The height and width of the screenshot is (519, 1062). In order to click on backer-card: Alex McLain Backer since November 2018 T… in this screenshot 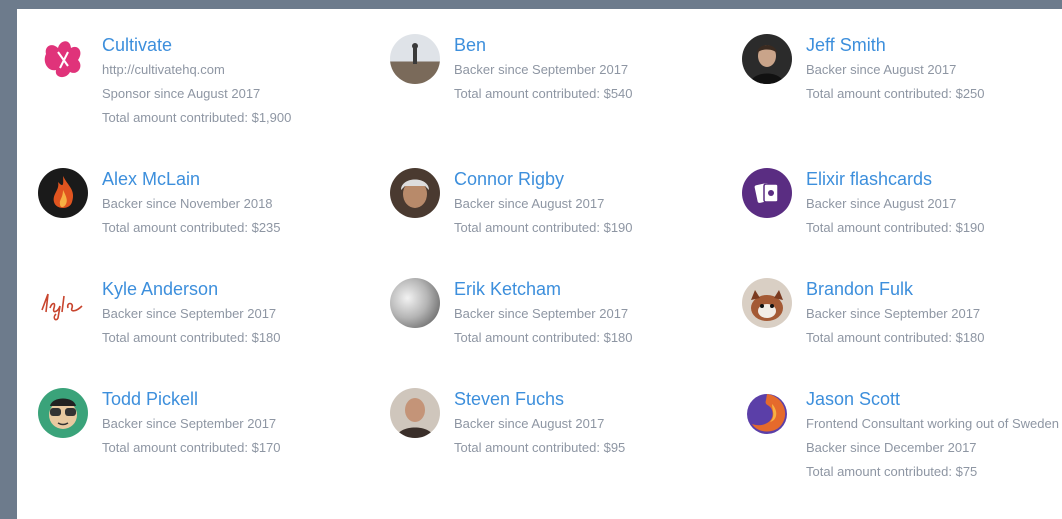, I will do `click(159, 191)`.